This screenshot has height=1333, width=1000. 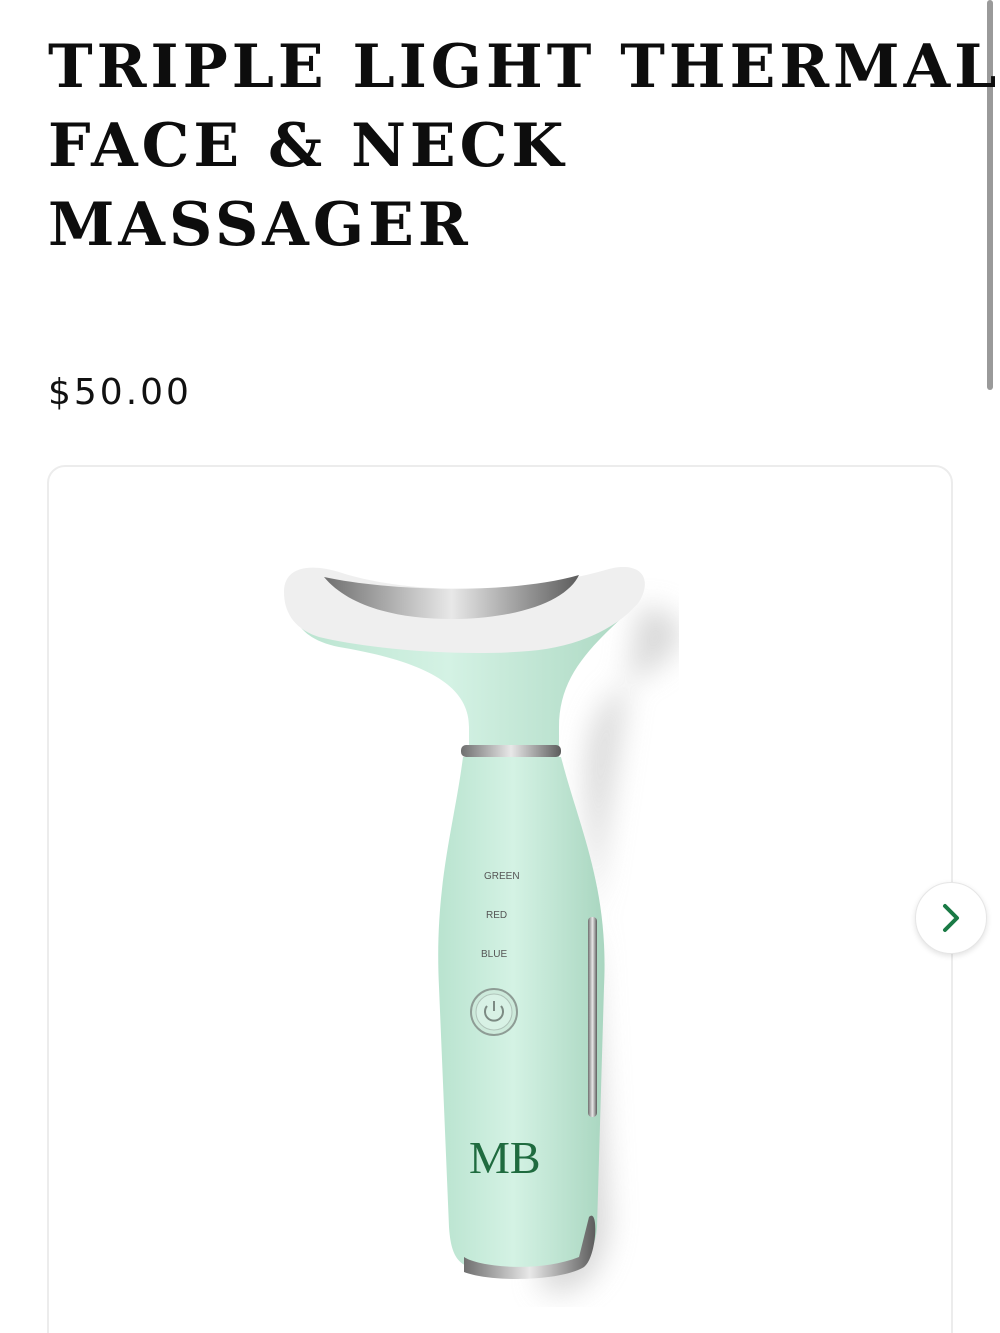 I want to click on product-title-line-3: MASSAGER, so click(x=260, y=225).